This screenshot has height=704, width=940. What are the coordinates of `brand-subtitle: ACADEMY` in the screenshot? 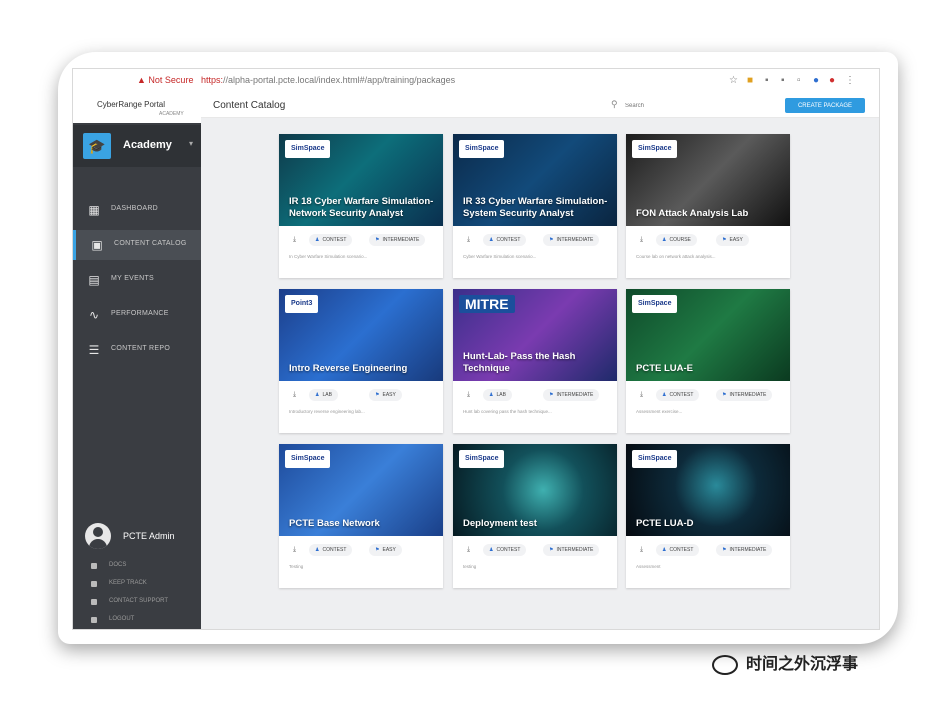 It's located at (171, 114).